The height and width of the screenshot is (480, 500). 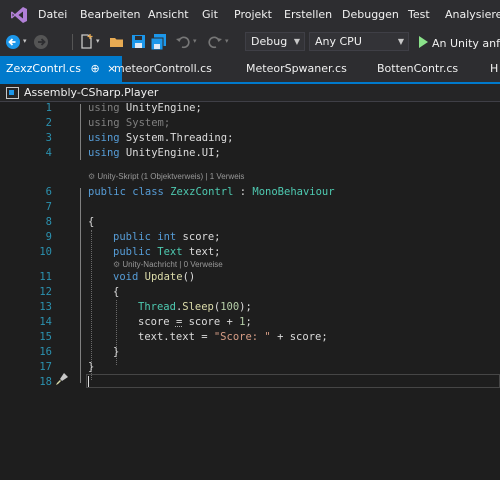 I want to click on line-number: 8, so click(x=48, y=222).